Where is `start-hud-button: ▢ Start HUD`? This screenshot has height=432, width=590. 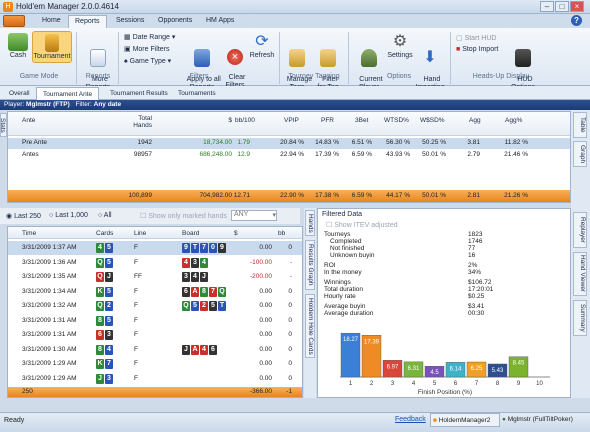
start-hud-button: ▢ Start HUD is located at coordinates (476, 38).